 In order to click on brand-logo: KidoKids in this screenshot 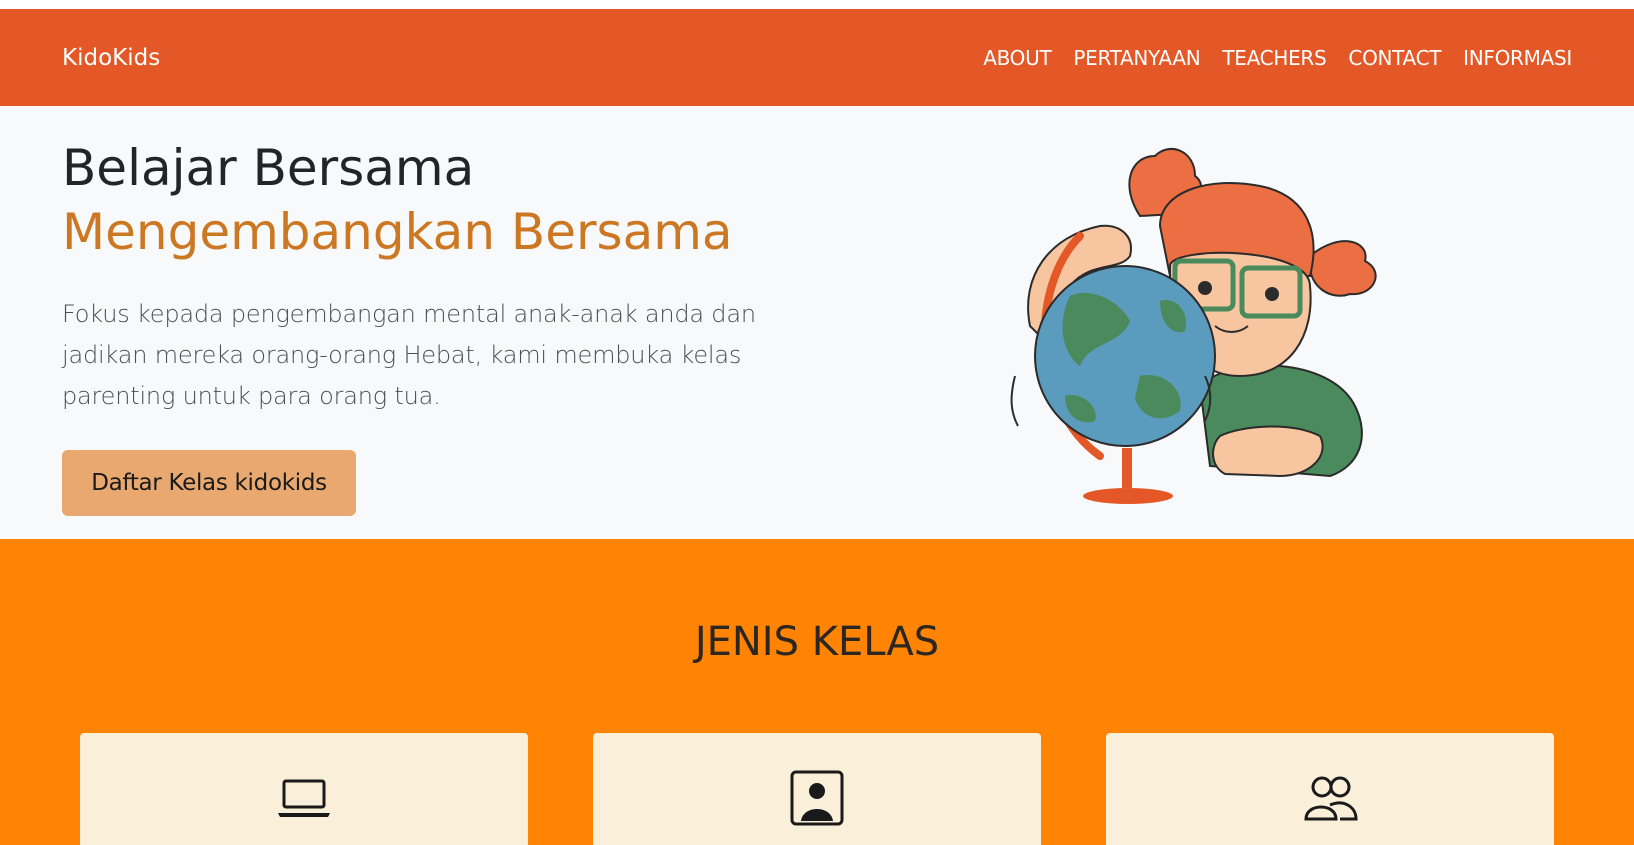, I will do `click(111, 58)`.